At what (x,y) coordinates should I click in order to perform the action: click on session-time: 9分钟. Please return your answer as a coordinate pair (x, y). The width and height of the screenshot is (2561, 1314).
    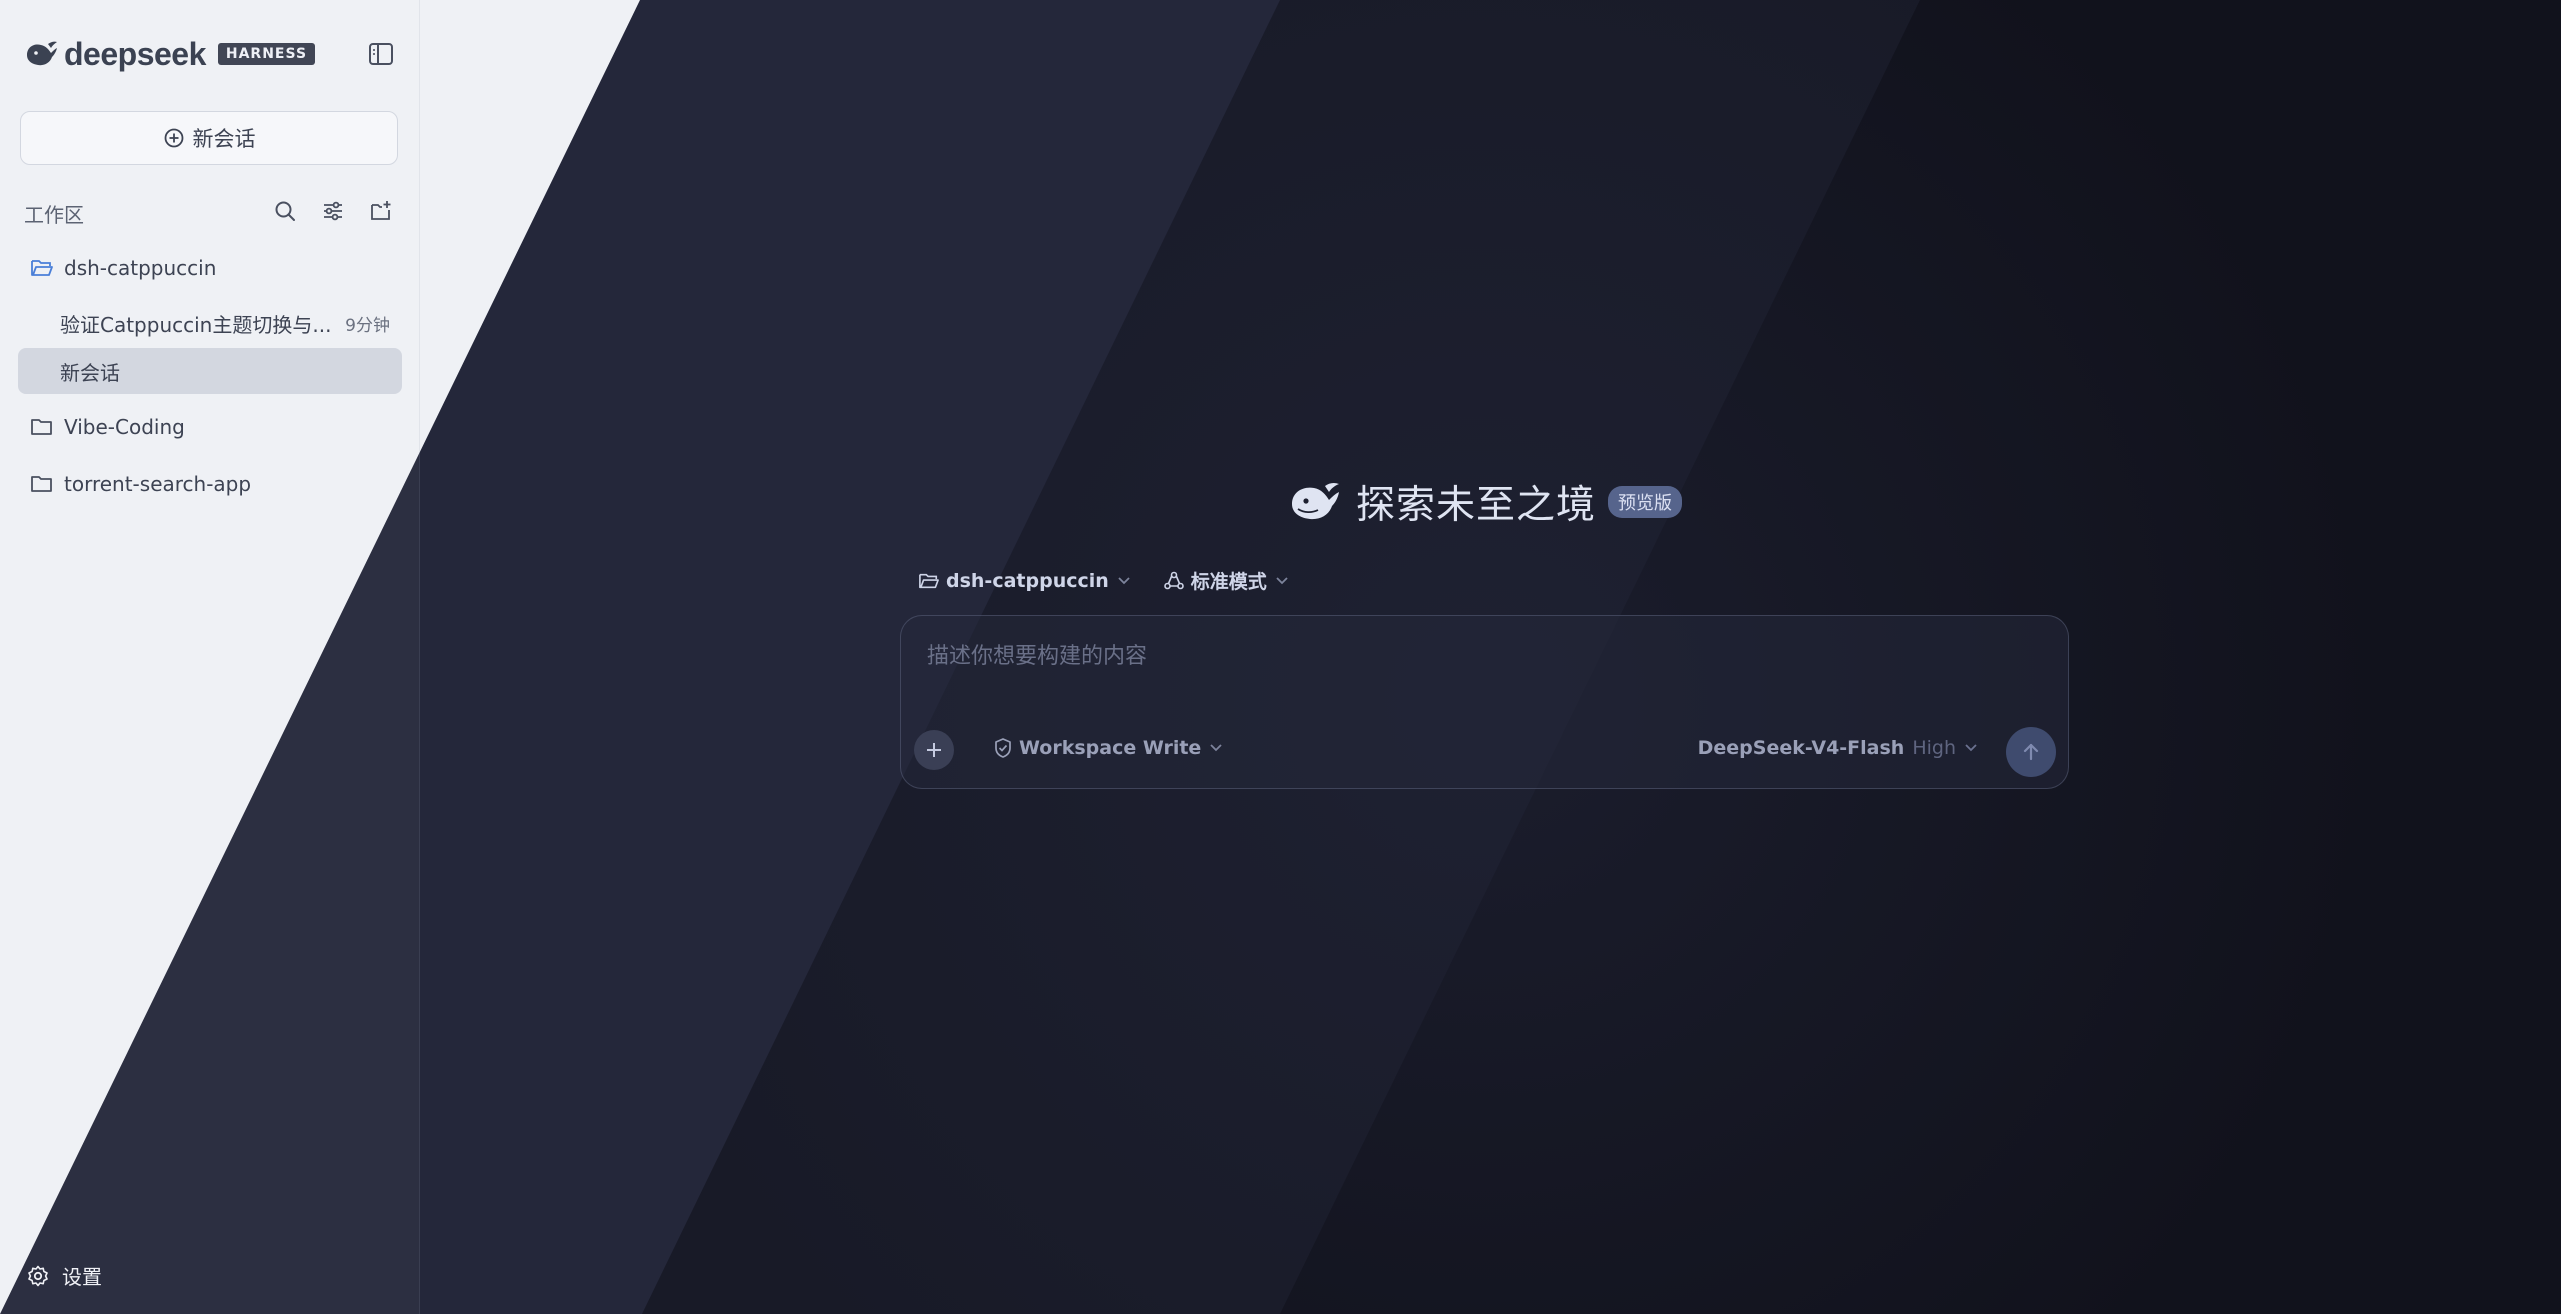
    Looking at the image, I should click on (367, 325).